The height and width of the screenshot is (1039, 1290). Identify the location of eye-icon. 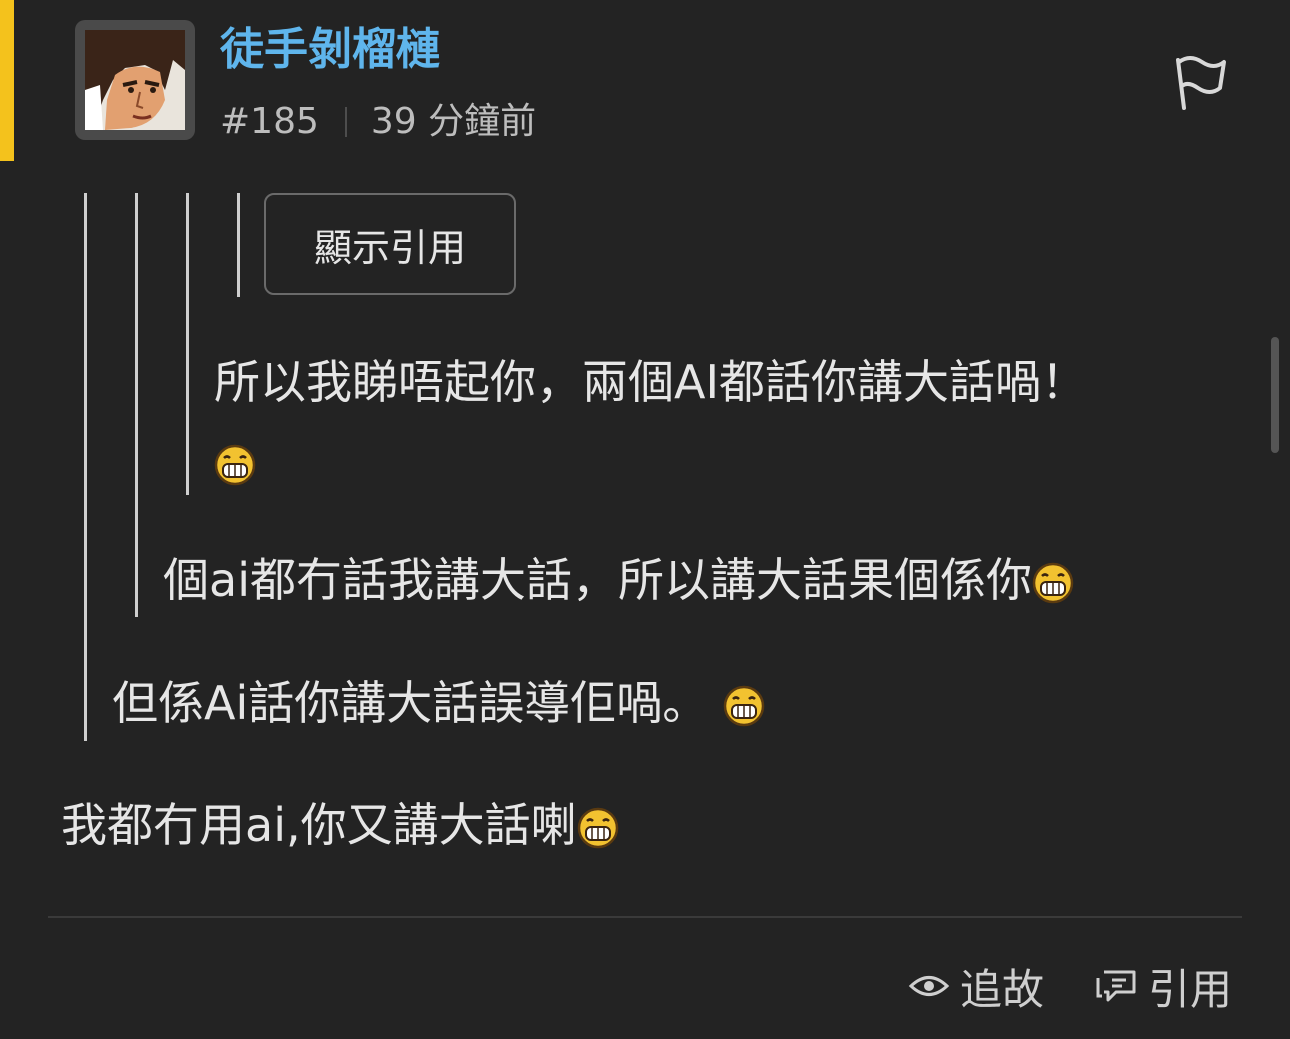
(929, 986).